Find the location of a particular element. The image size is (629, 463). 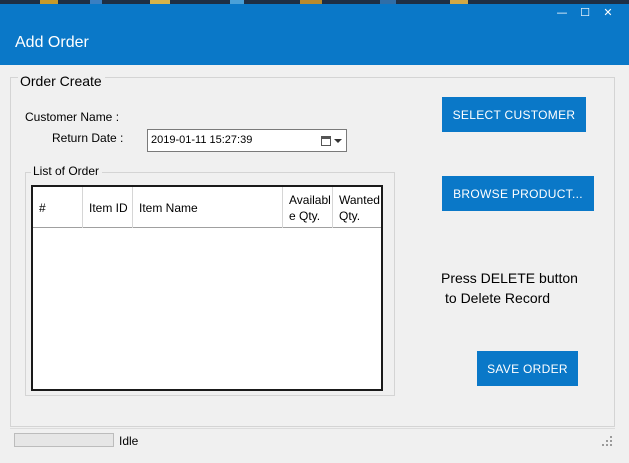

status-bar: Idle is located at coordinates (312, 438).